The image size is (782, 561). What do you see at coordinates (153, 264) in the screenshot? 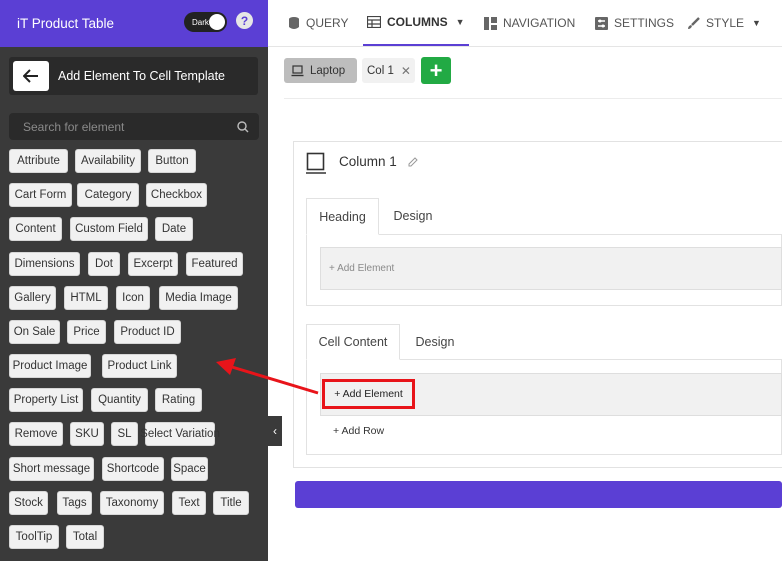
I see `element-chip: Excerpt` at bounding box center [153, 264].